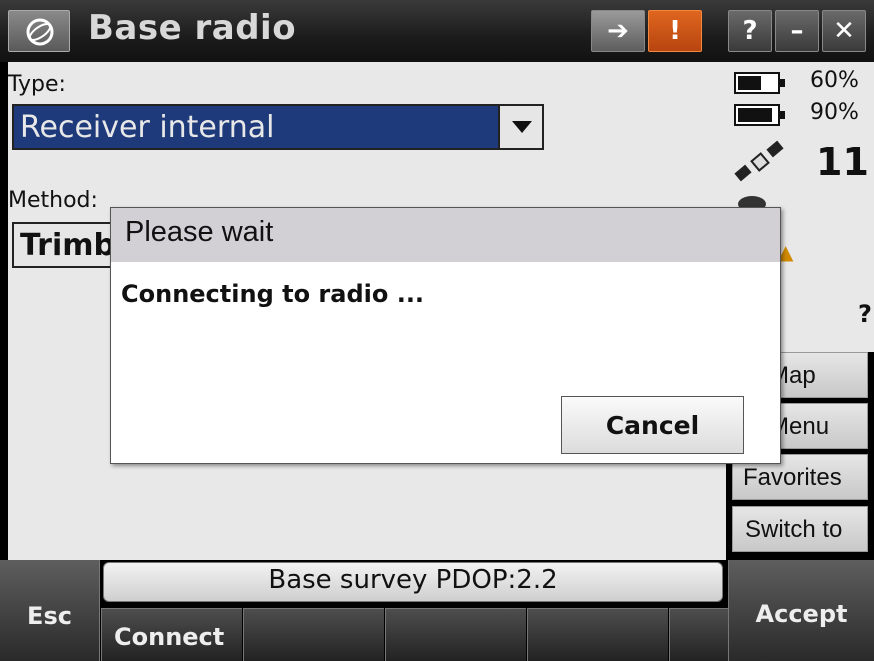 The image size is (874, 661). I want to click on connect-softkey: Connect, so click(171, 634).